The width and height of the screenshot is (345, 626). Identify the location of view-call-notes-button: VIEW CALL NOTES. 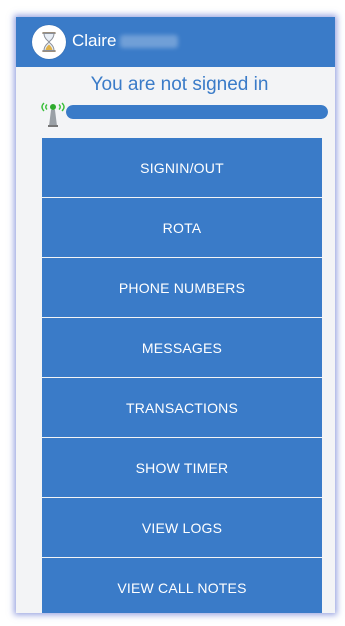
(182, 585).